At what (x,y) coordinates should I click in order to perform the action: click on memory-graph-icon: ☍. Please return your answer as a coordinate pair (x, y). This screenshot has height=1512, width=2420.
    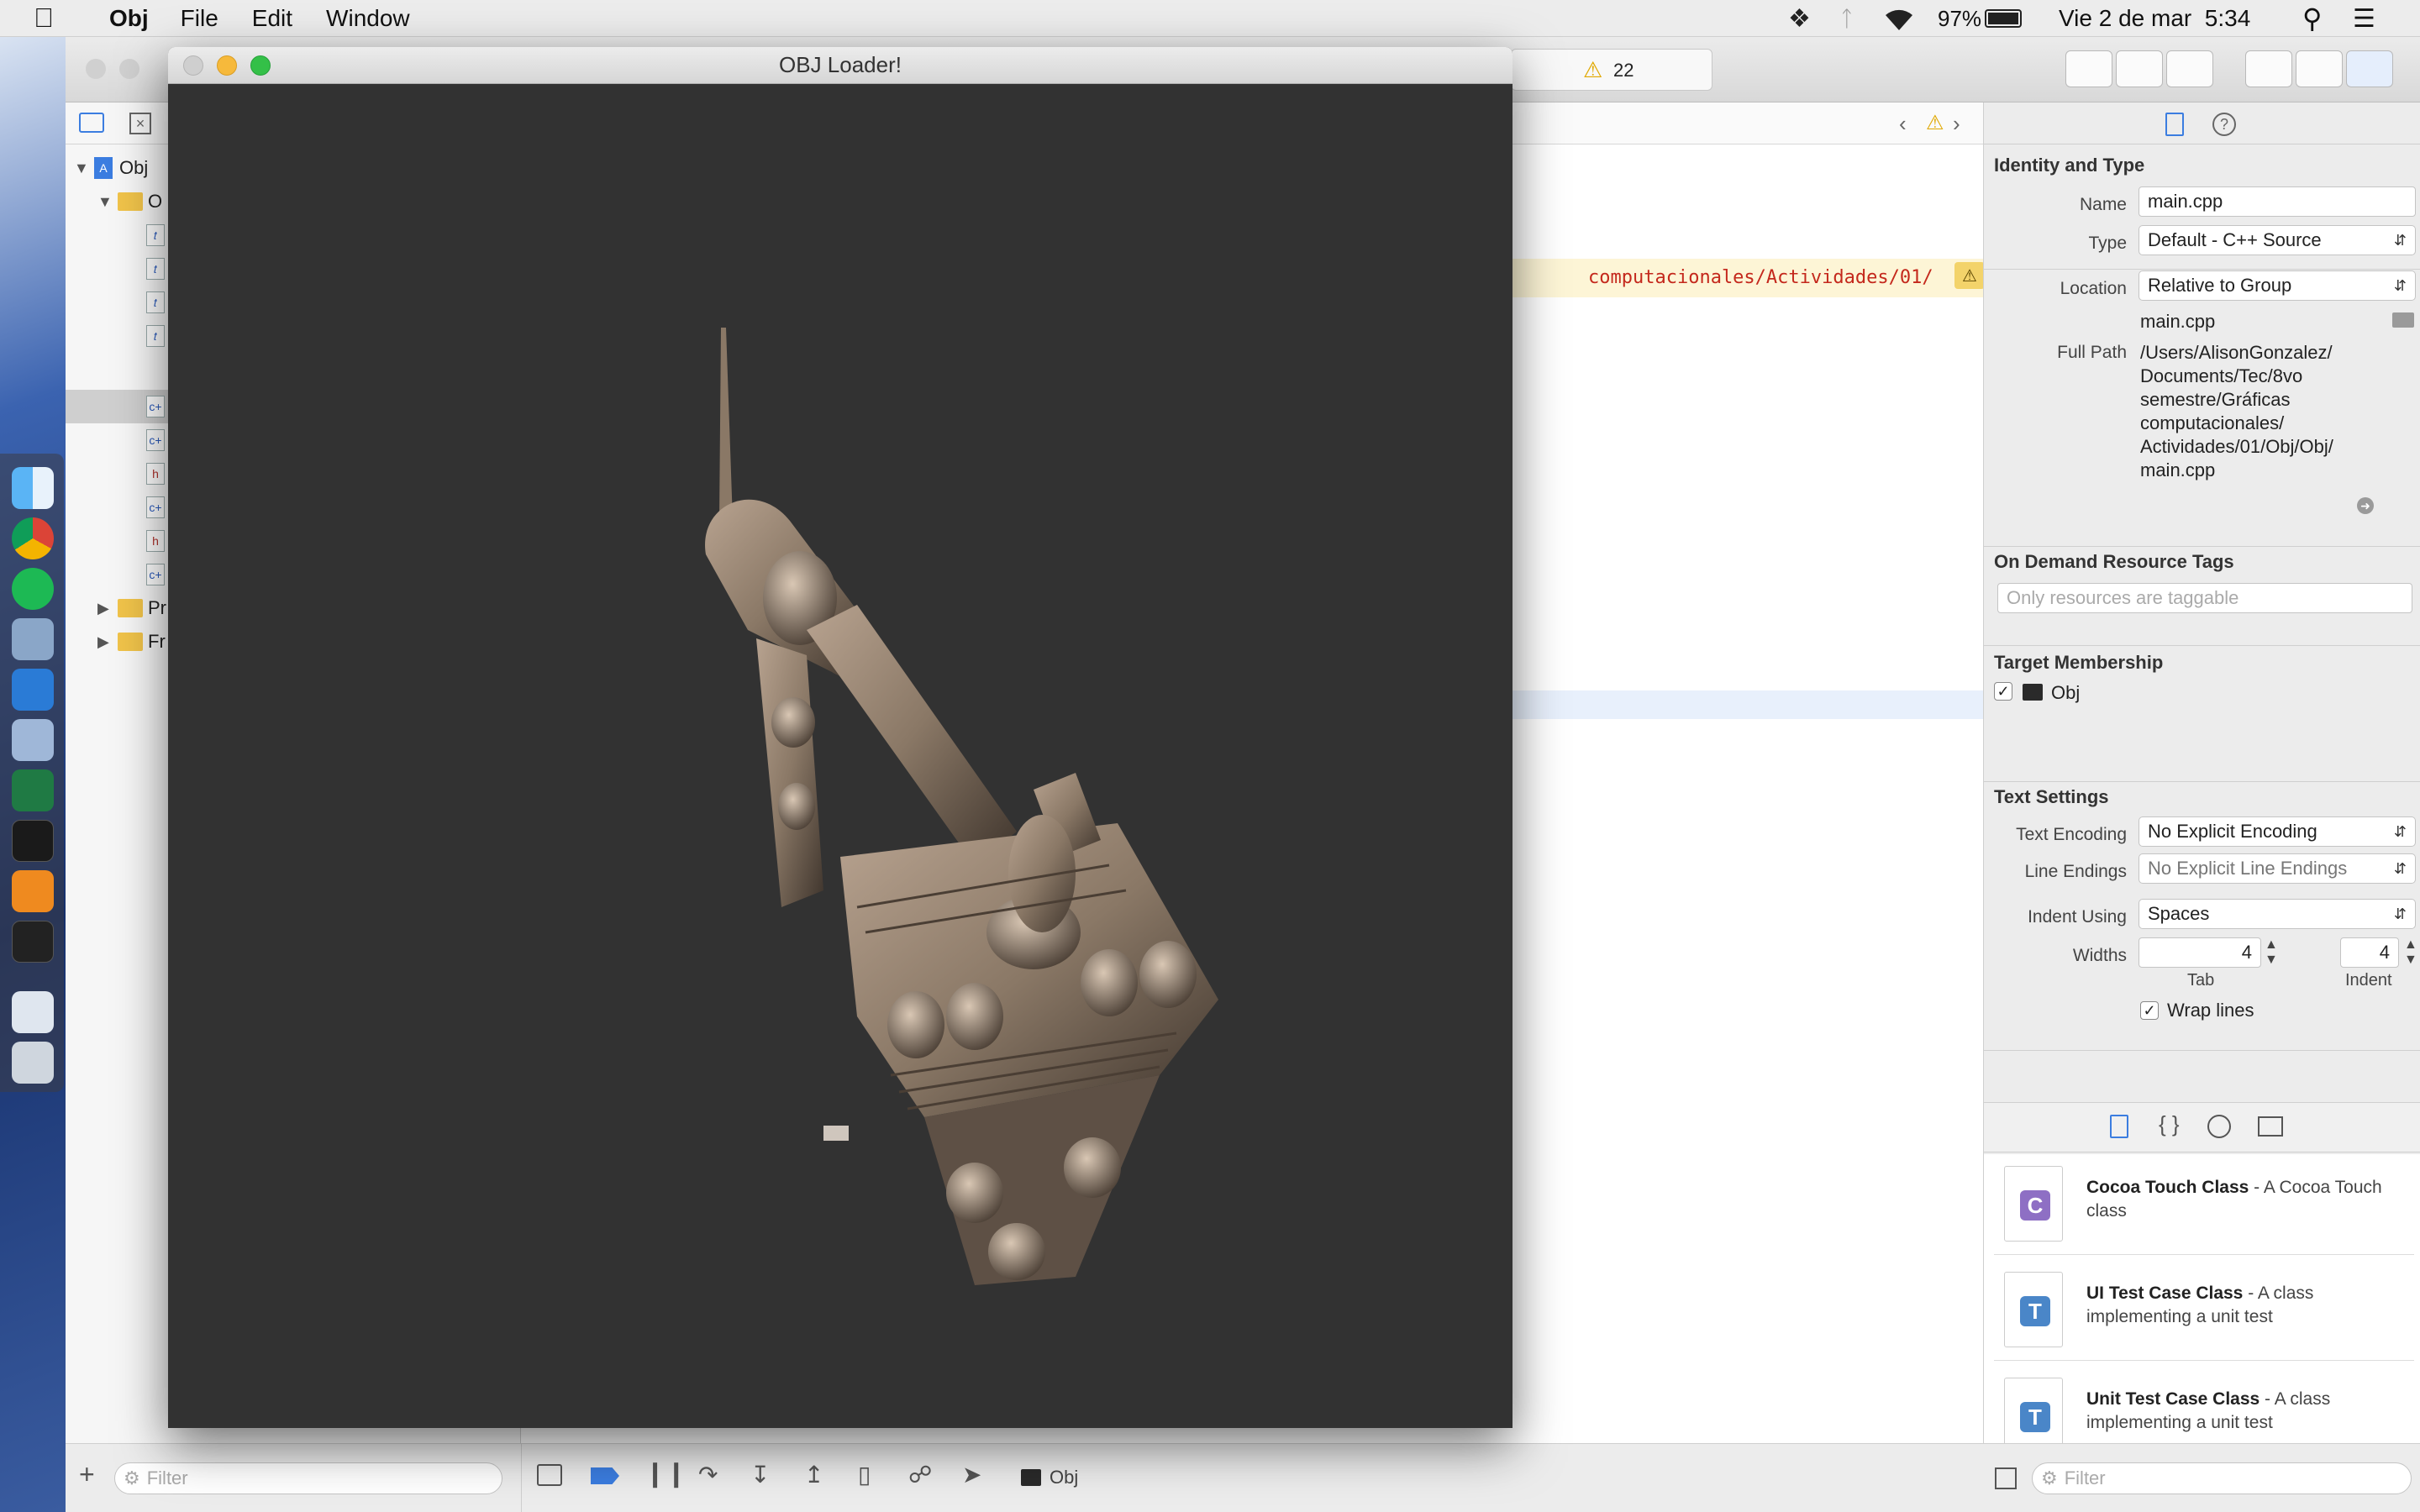
    Looking at the image, I should click on (920, 1474).